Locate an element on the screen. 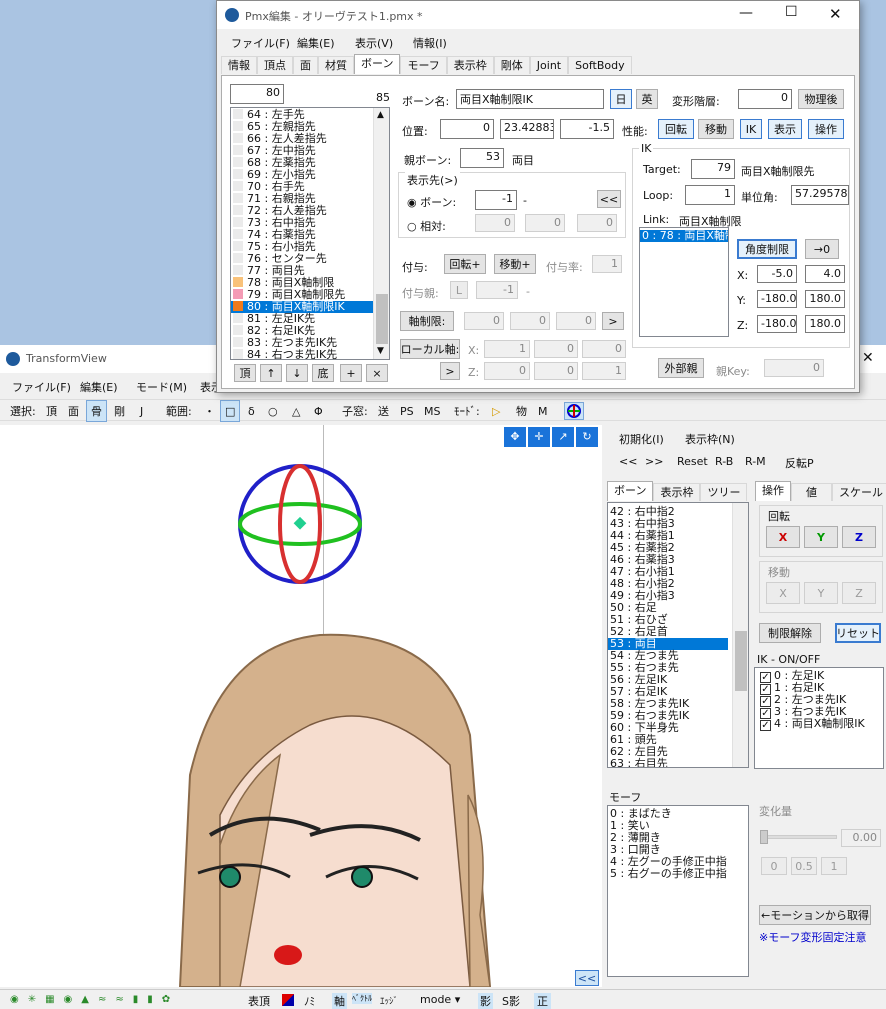 Image resolution: width=886 pixels, height=1009 pixels. amount-0-button: 0 is located at coordinates (774, 866).